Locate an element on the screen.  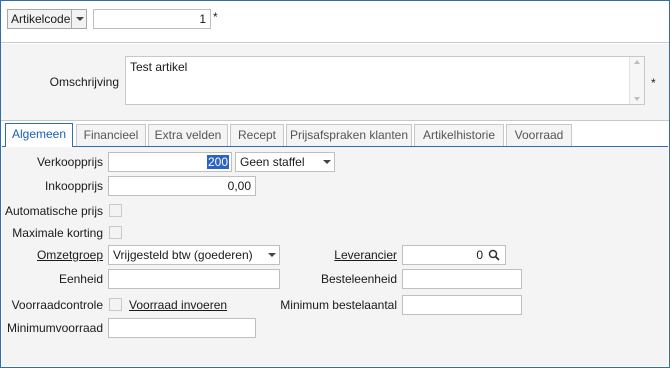
minimum-bestelaantal-label: Minimum bestelaantal is located at coordinates (338, 305).